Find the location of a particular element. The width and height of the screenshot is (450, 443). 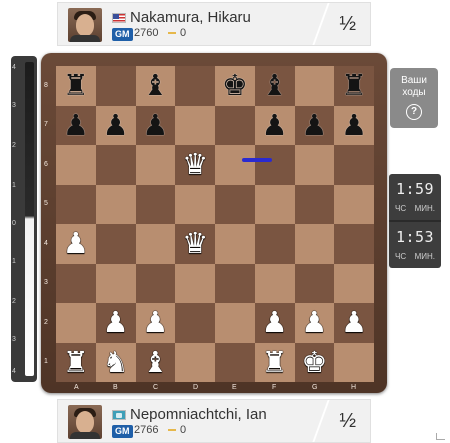

black-king-icon: ♚ is located at coordinates (235, 86).